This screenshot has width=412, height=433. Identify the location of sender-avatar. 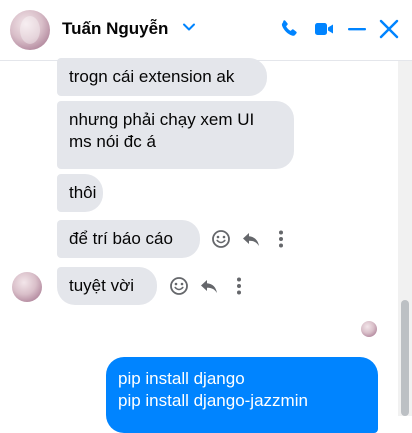
(27, 287).